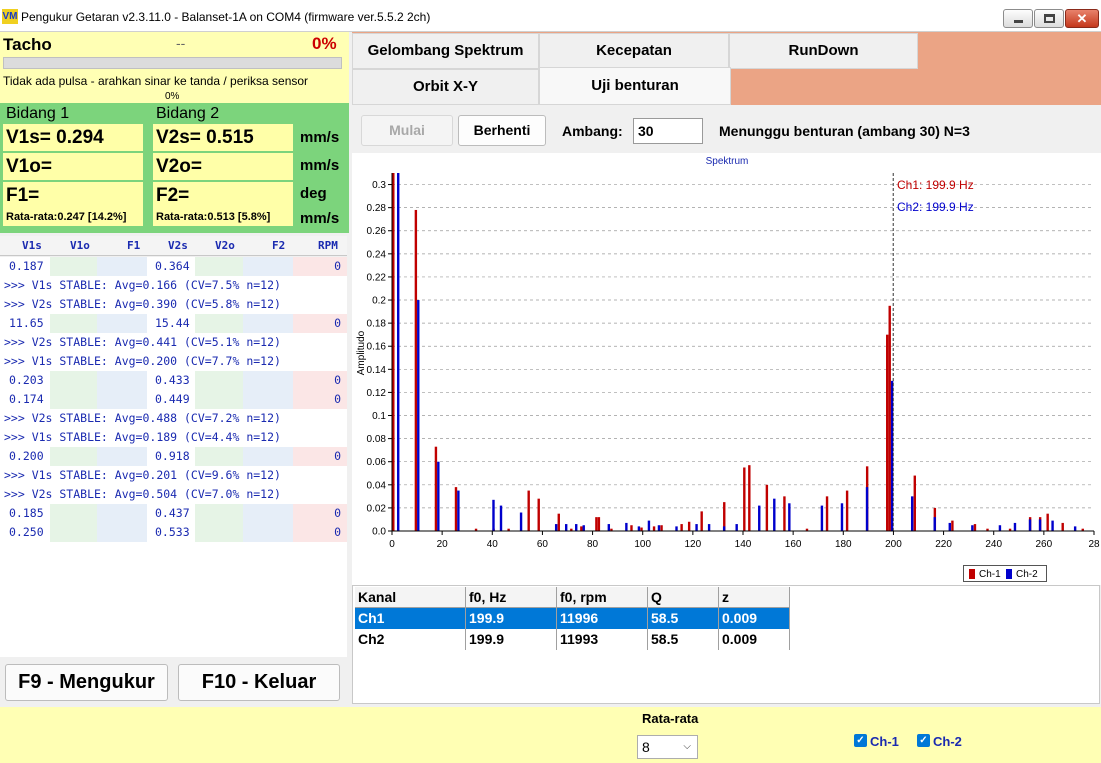 The width and height of the screenshot is (1101, 763). What do you see at coordinates (860, 740) in the screenshot?
I see `ch1-checkbox: ✓` at bounding box center [860, 740].